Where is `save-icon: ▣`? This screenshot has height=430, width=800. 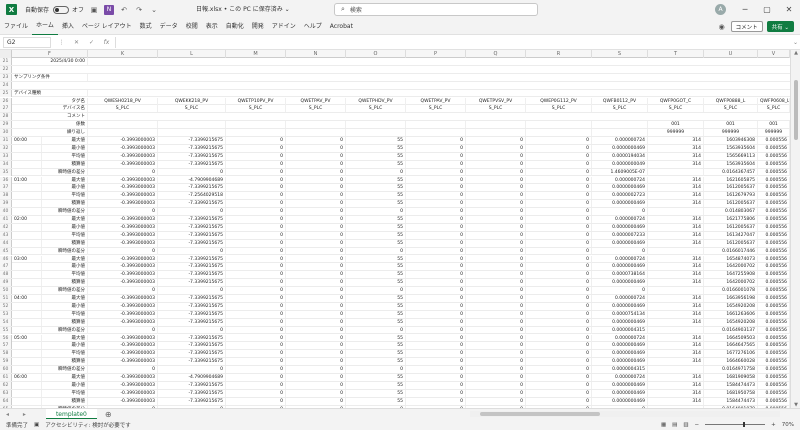 save-icon: ▣ is located at coordinates (94, 10).